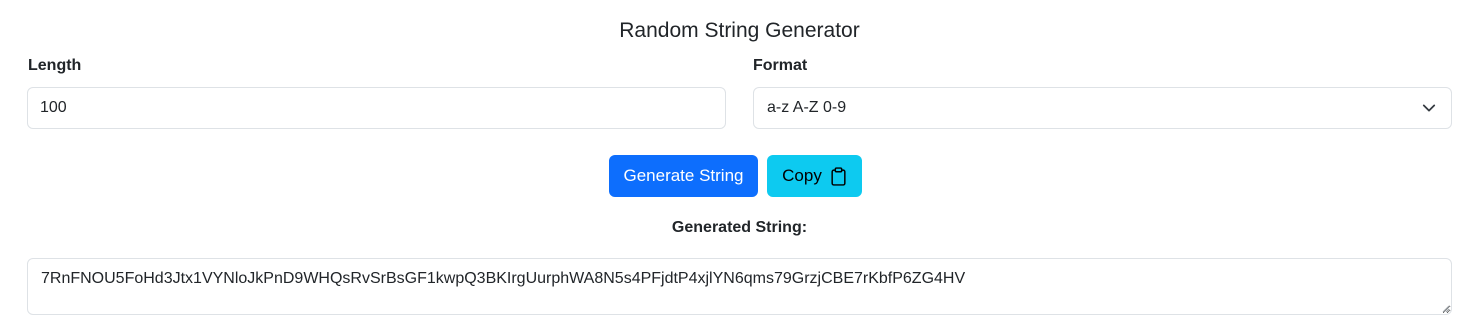 The height and width of the screenshot is (324, 1463). Describe the element at coordinates (1445, 308) in the screenshot. I see `resize-handle-icon` at that location.